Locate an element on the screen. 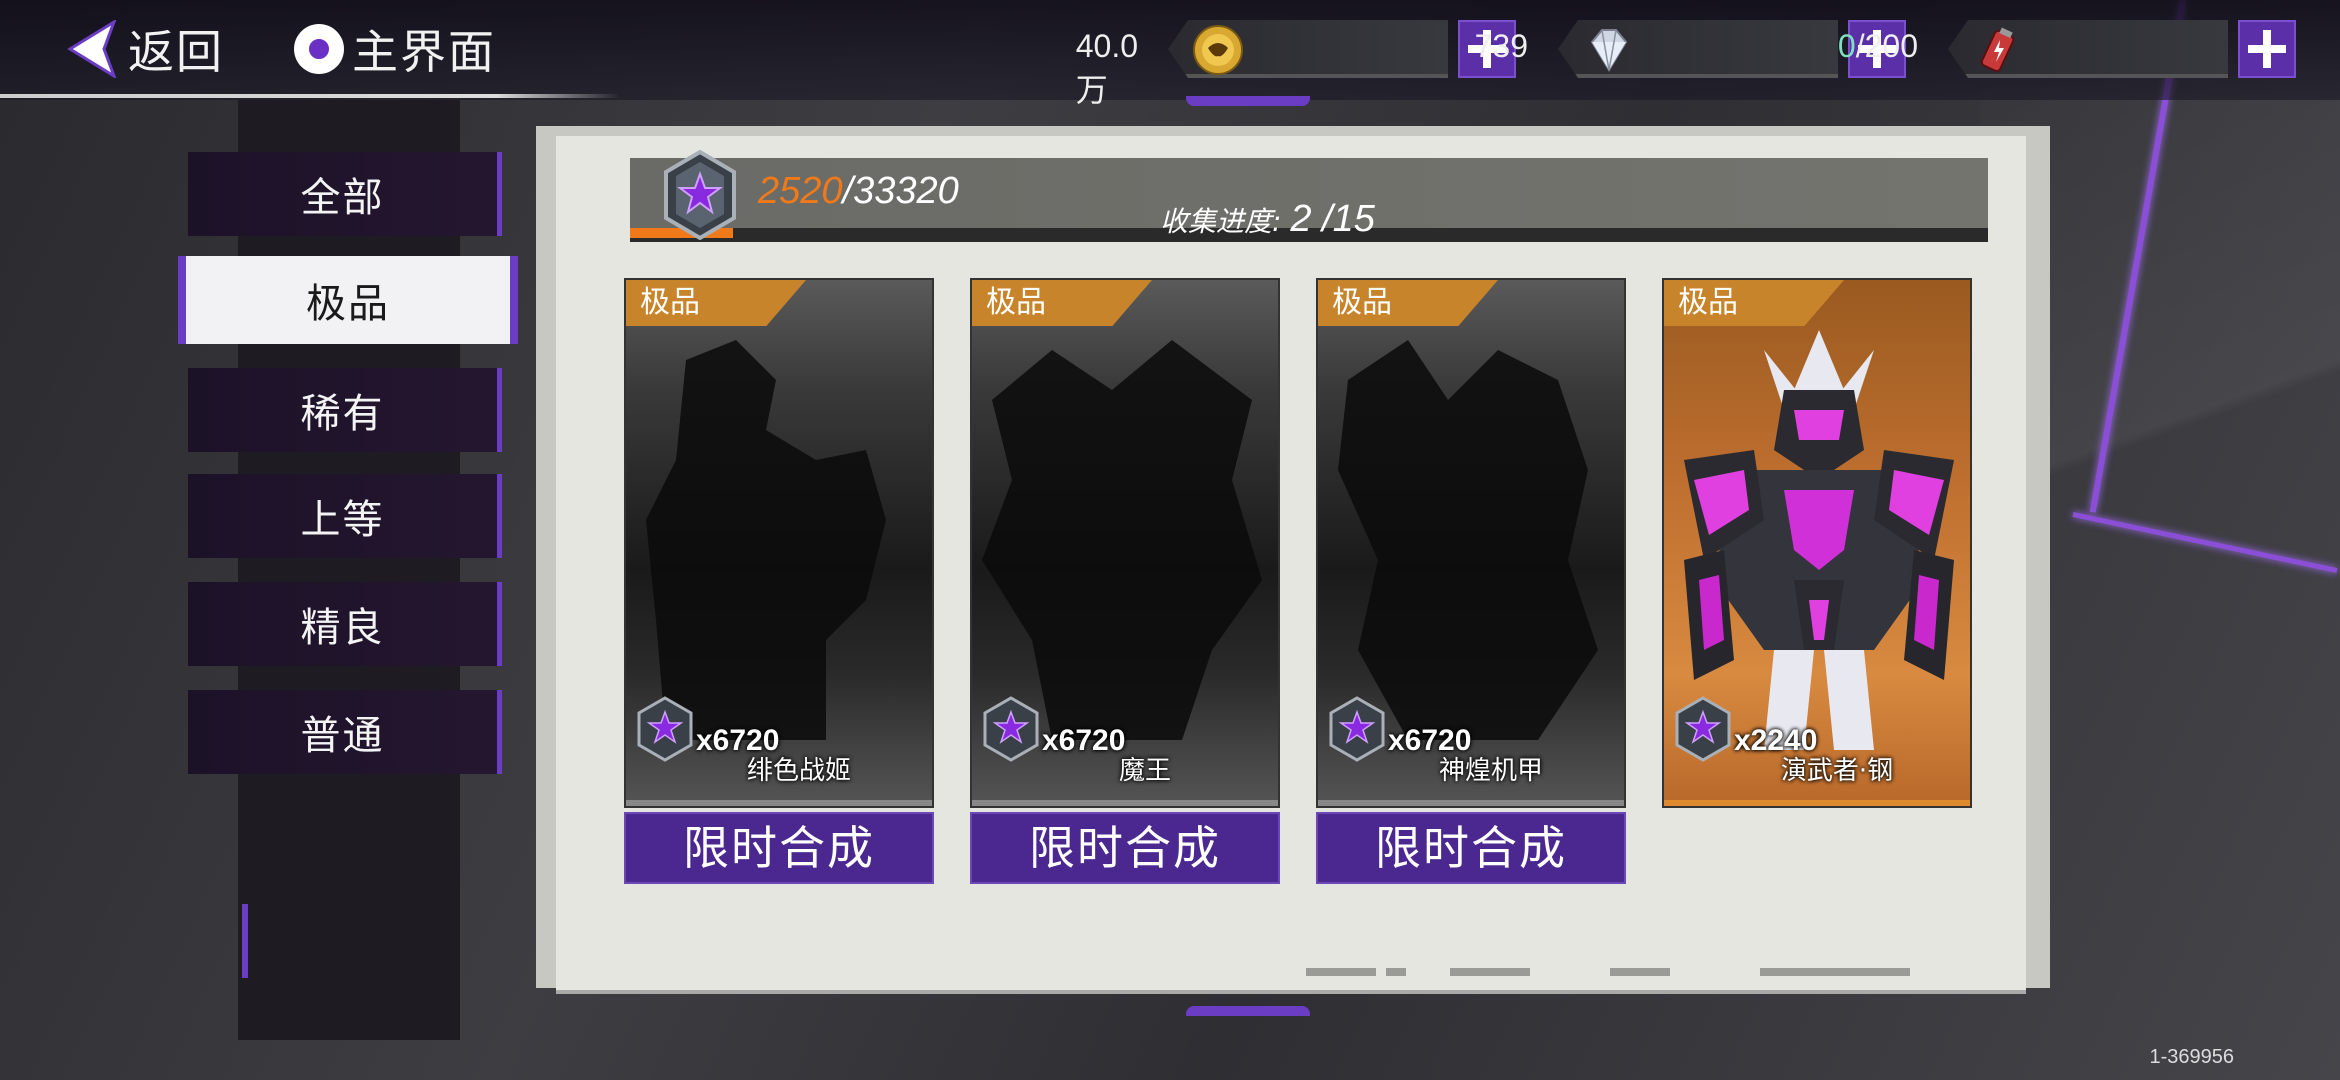 The height and width of the screenshot is (1080, 2340). tab-supreme: 极品 is located at coordinates (348, 300).